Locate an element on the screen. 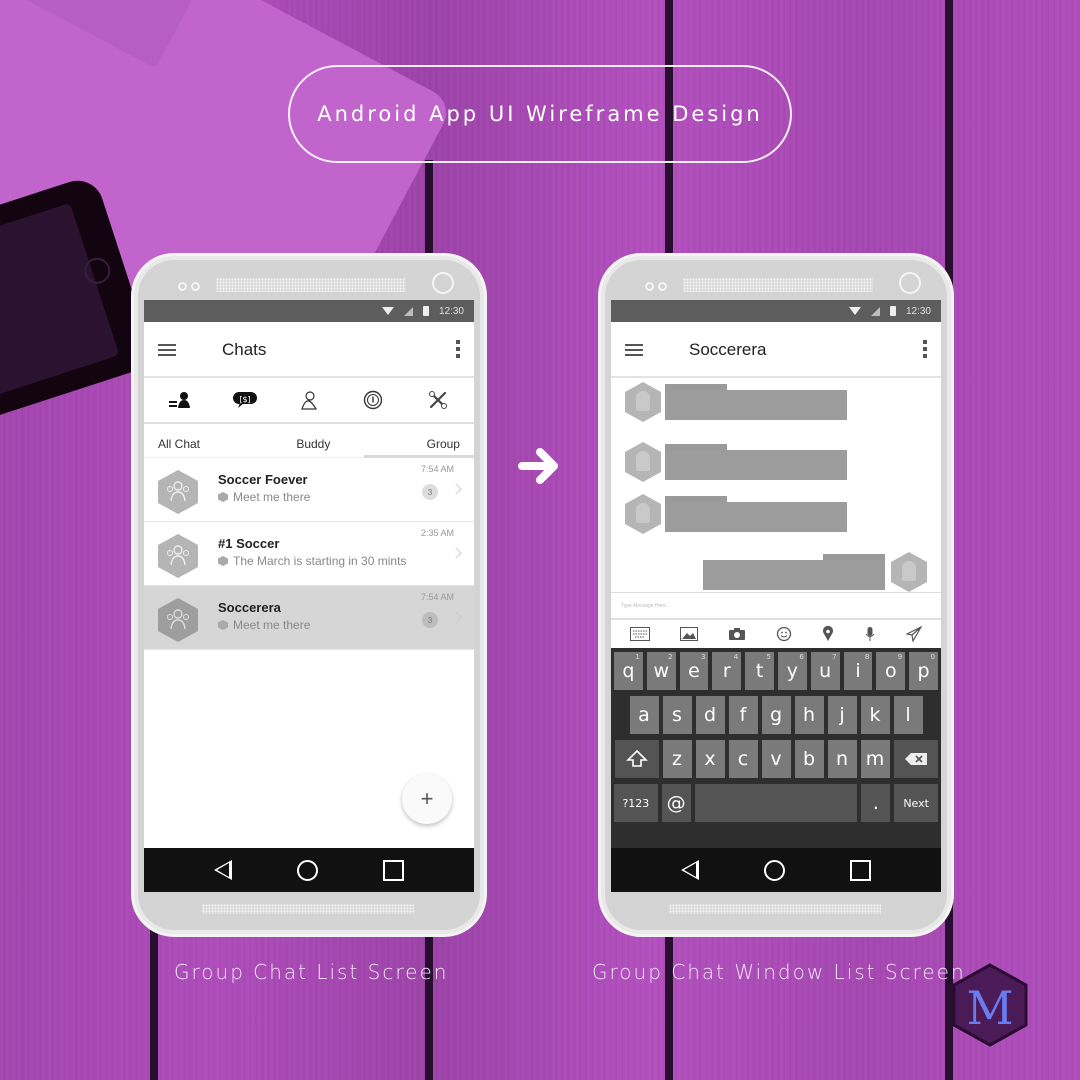 The image size is (1080, 1080). chat-time: 7:54 AM is located at coordinates (437, 597).